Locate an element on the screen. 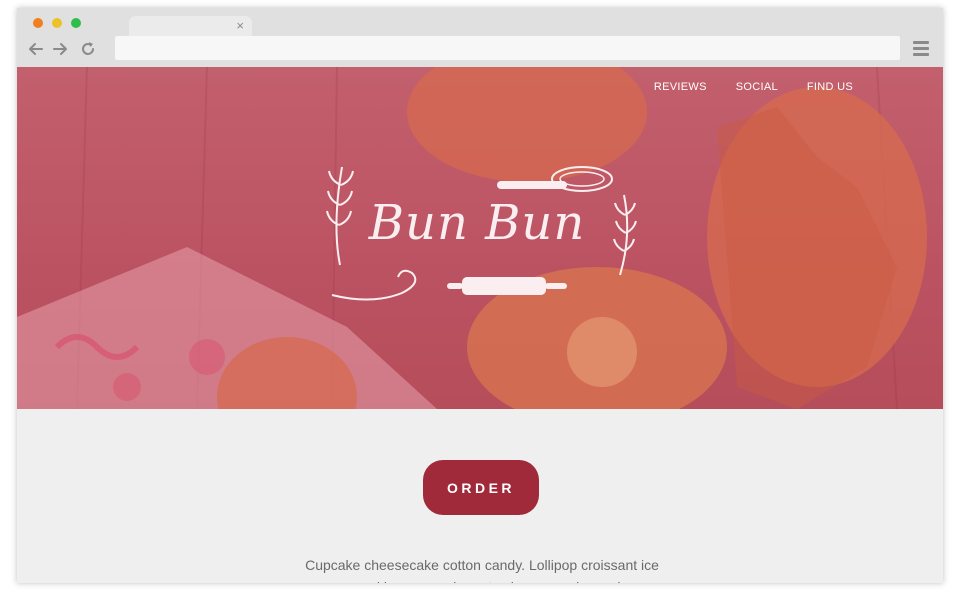 The height and width of the screenshot is (600, 960). bun-bun-logo: Bun Bun is located at coordinates (482, 230).